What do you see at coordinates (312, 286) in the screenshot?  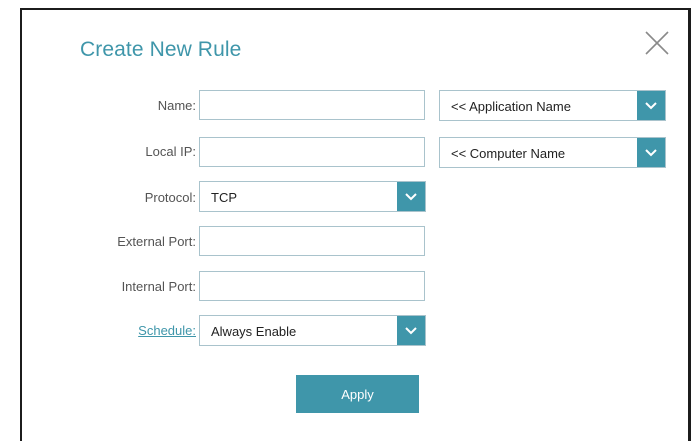 I see `internal-port-input` at bounding box center [312, 286].